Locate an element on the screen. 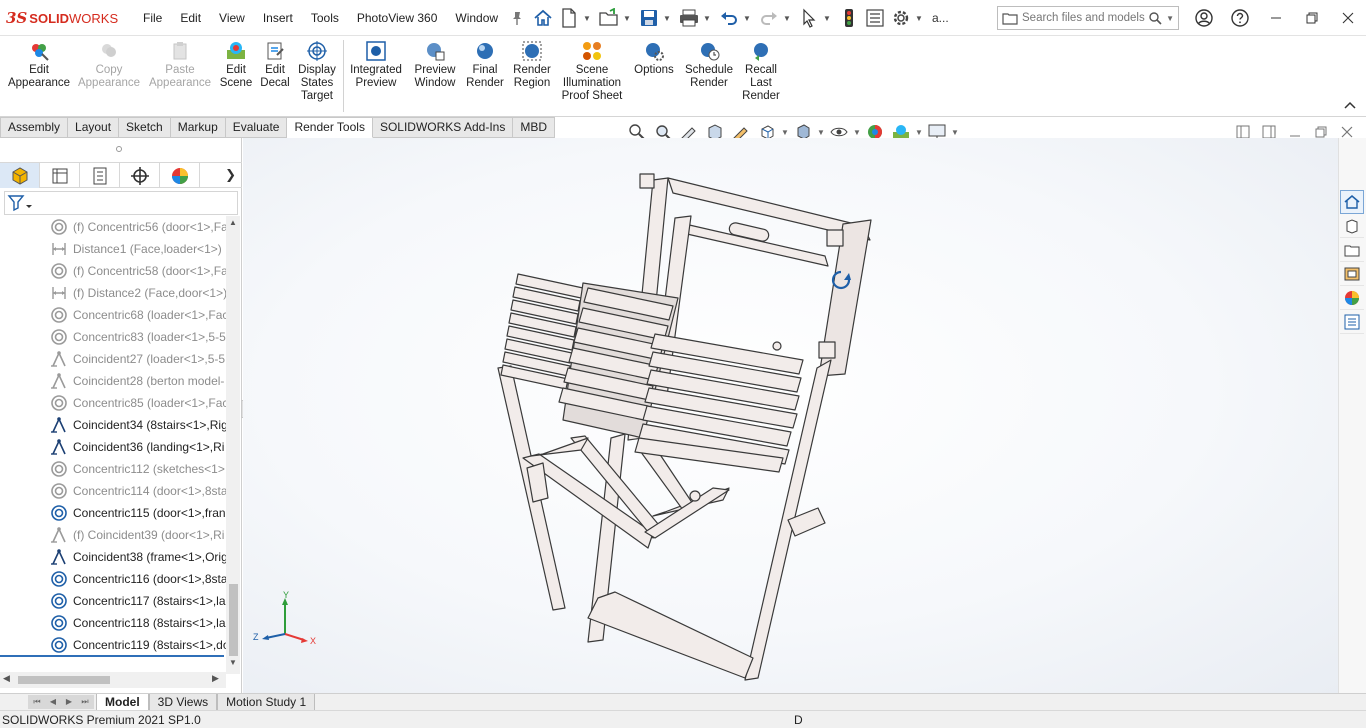 This screenshot has height=728, width=1366. tab-property-manager is located at coordinates (60, 175).